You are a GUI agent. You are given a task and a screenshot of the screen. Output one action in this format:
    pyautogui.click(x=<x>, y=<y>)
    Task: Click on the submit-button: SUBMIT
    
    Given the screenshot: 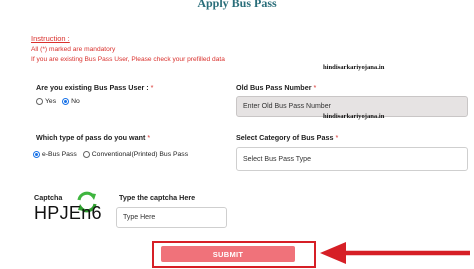 What is the action you would take?
    pyautogui.click(x=228, y=254)
    